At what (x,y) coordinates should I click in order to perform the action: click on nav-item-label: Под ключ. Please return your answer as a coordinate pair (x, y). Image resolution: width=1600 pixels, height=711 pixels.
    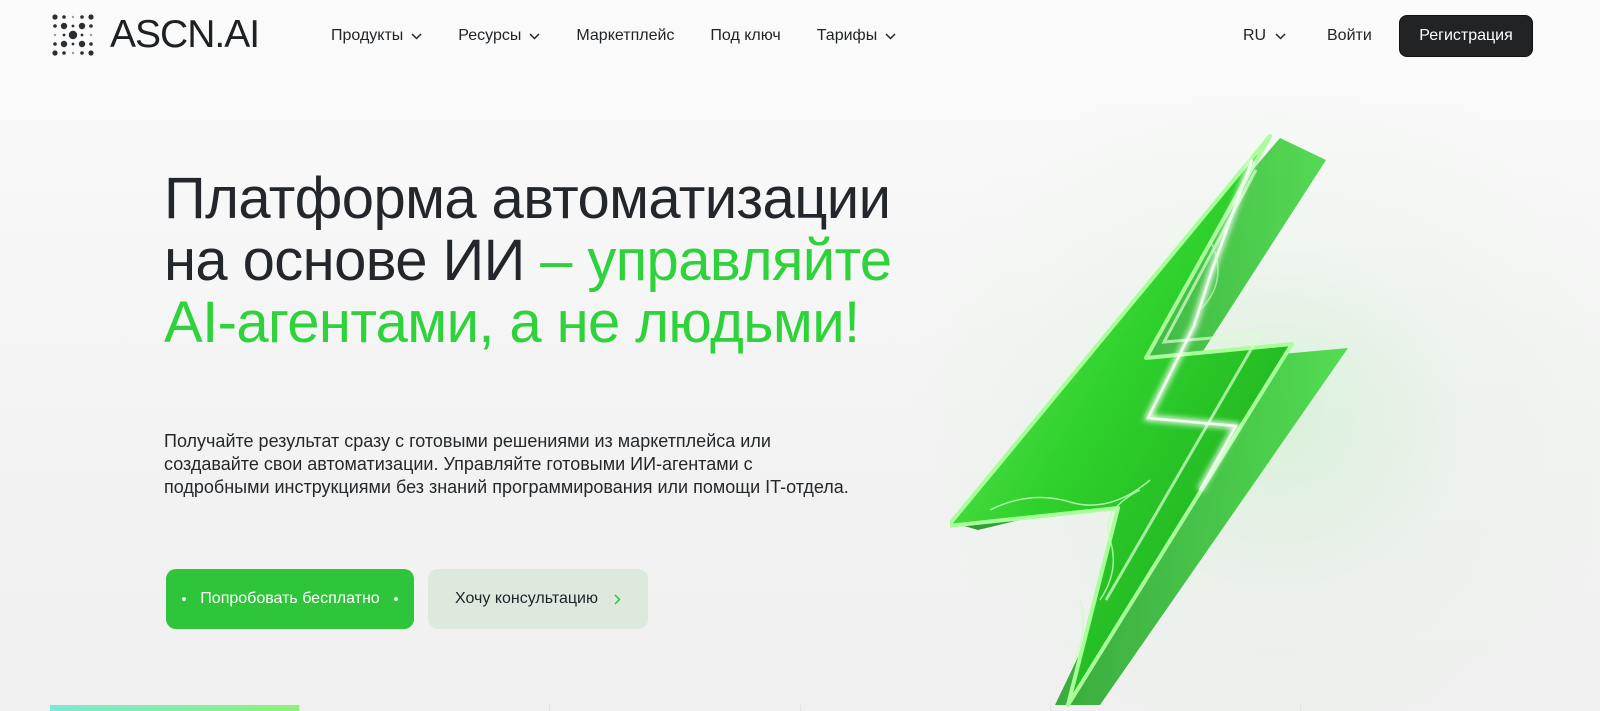
    Looking at the image, I should click on (745, 35).